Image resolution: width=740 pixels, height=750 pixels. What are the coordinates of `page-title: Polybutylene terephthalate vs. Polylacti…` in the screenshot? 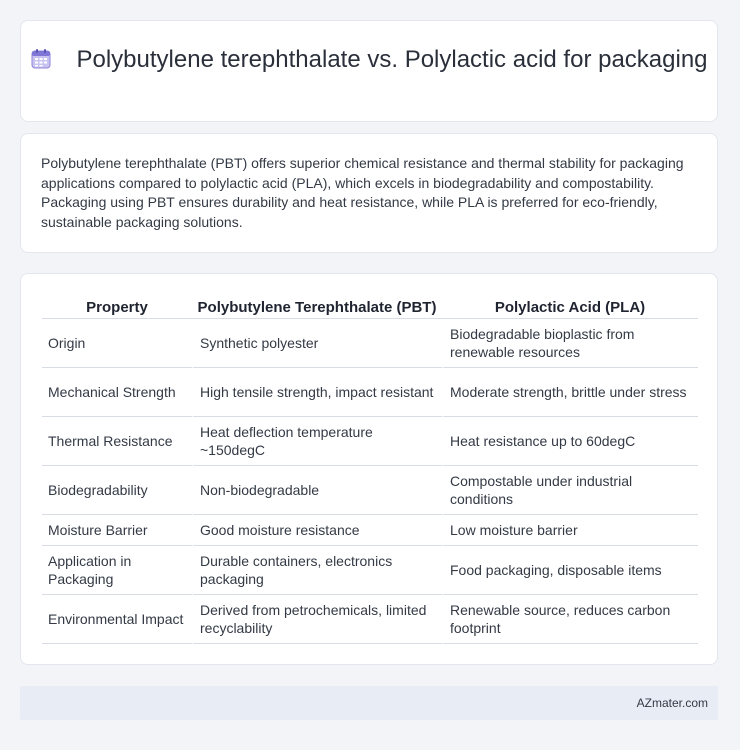 It's located at (392, 59).